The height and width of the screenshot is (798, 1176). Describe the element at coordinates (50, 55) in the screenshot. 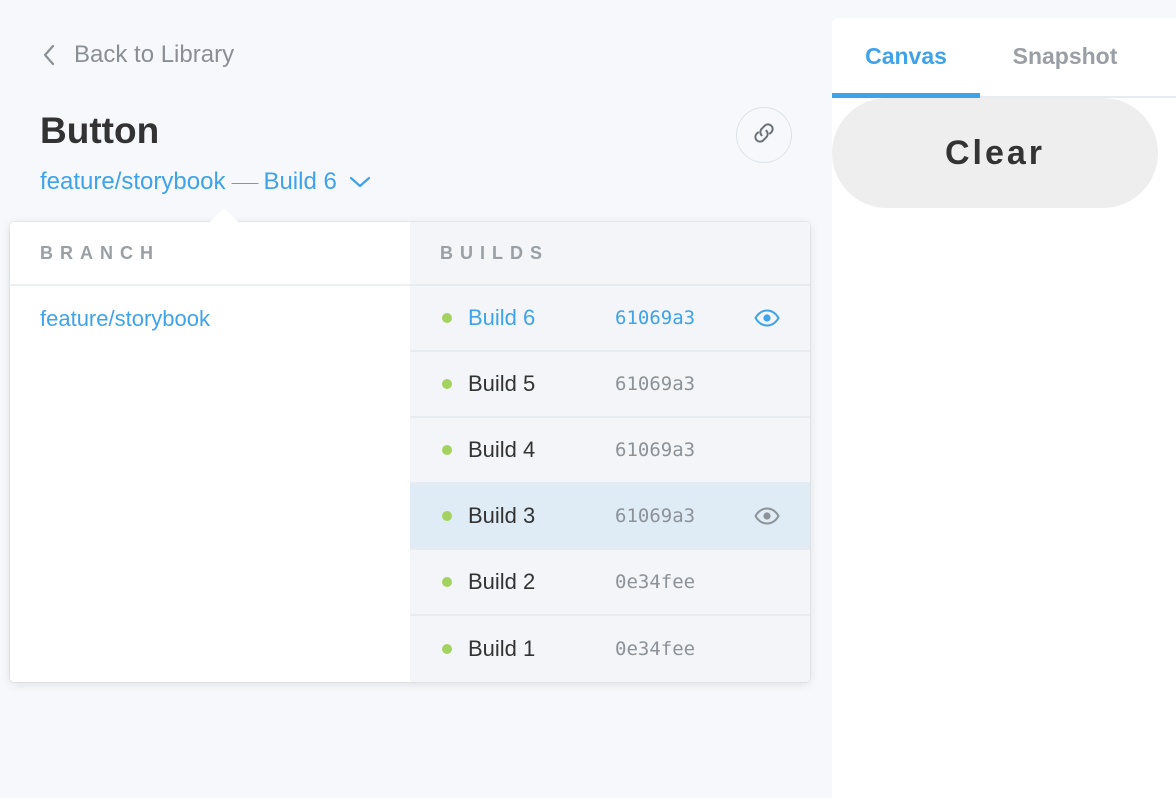

I see `chevron-left-icon` at that location.